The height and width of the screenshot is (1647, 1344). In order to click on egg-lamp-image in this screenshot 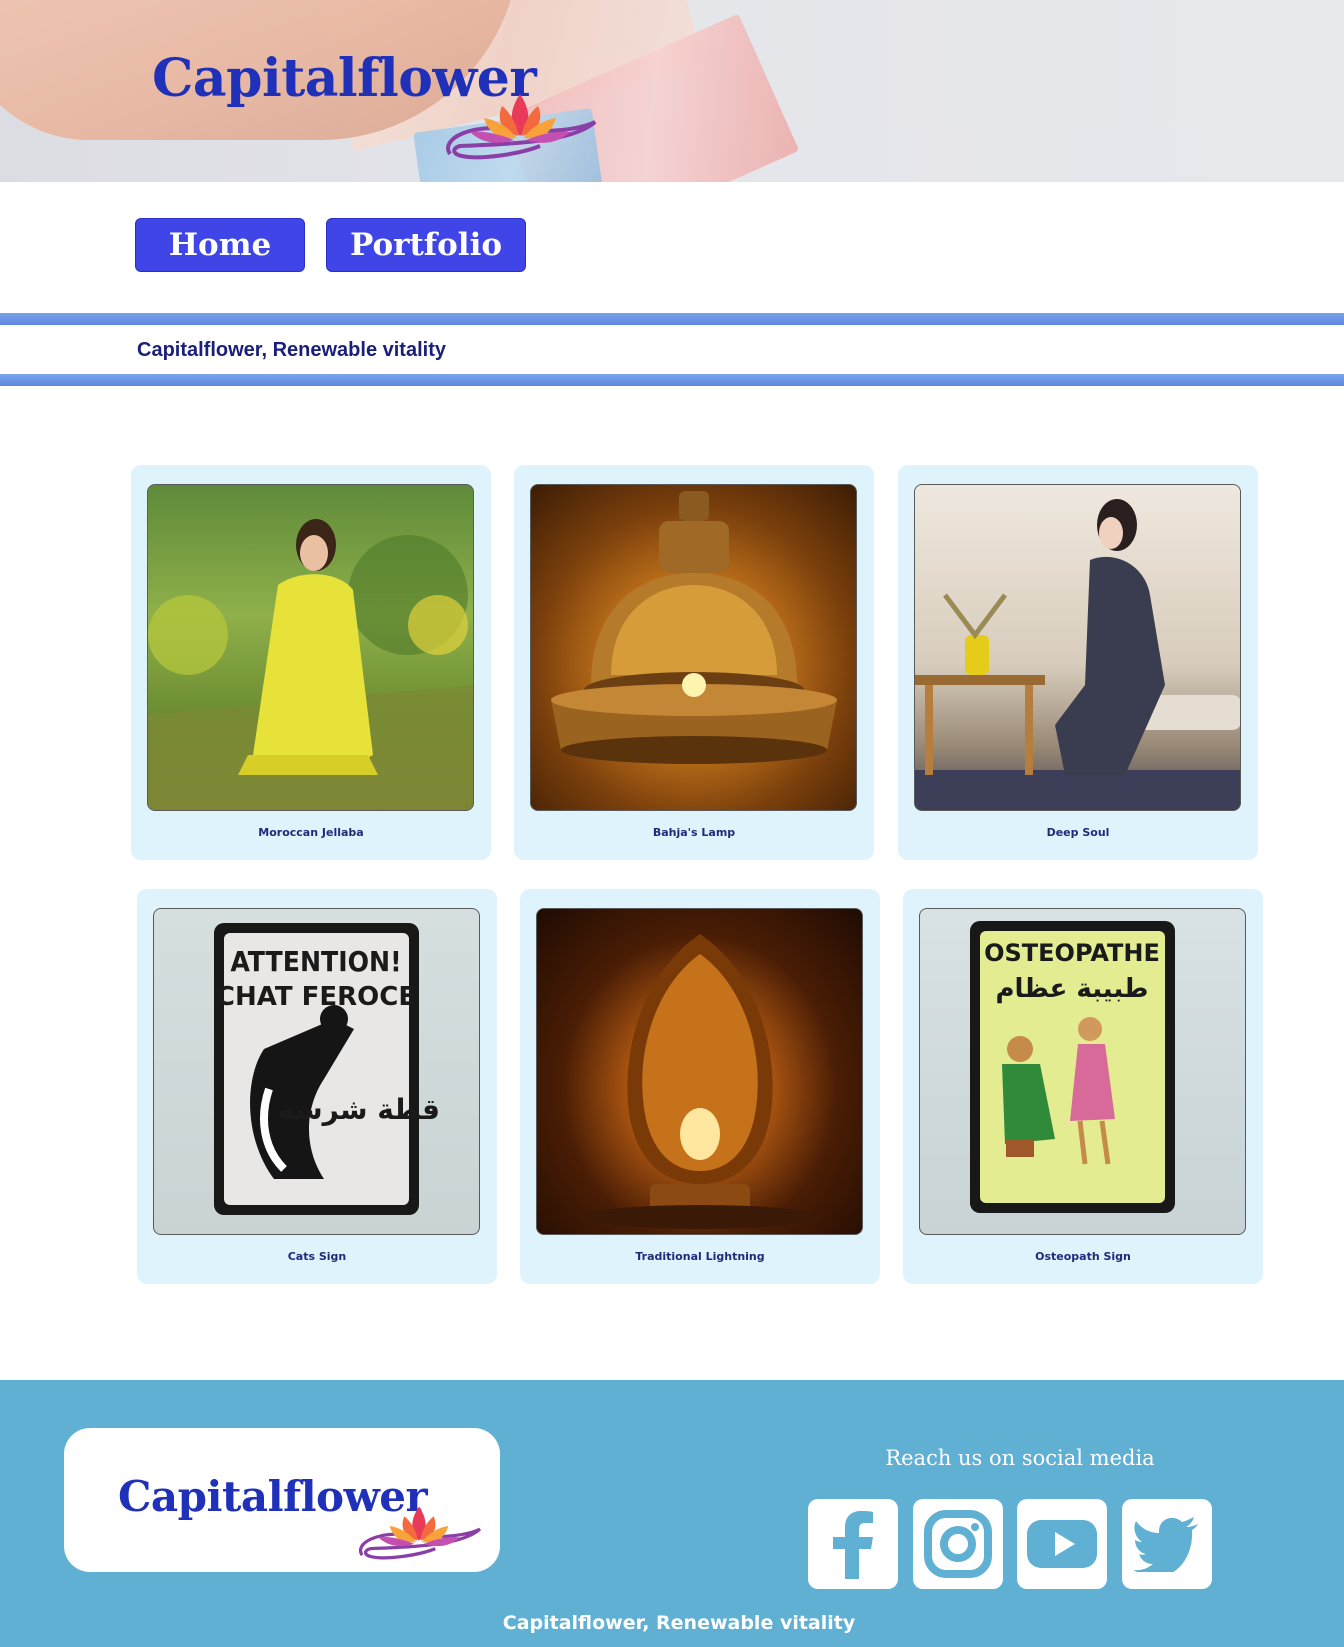, I will do `click(700, 1081)`.